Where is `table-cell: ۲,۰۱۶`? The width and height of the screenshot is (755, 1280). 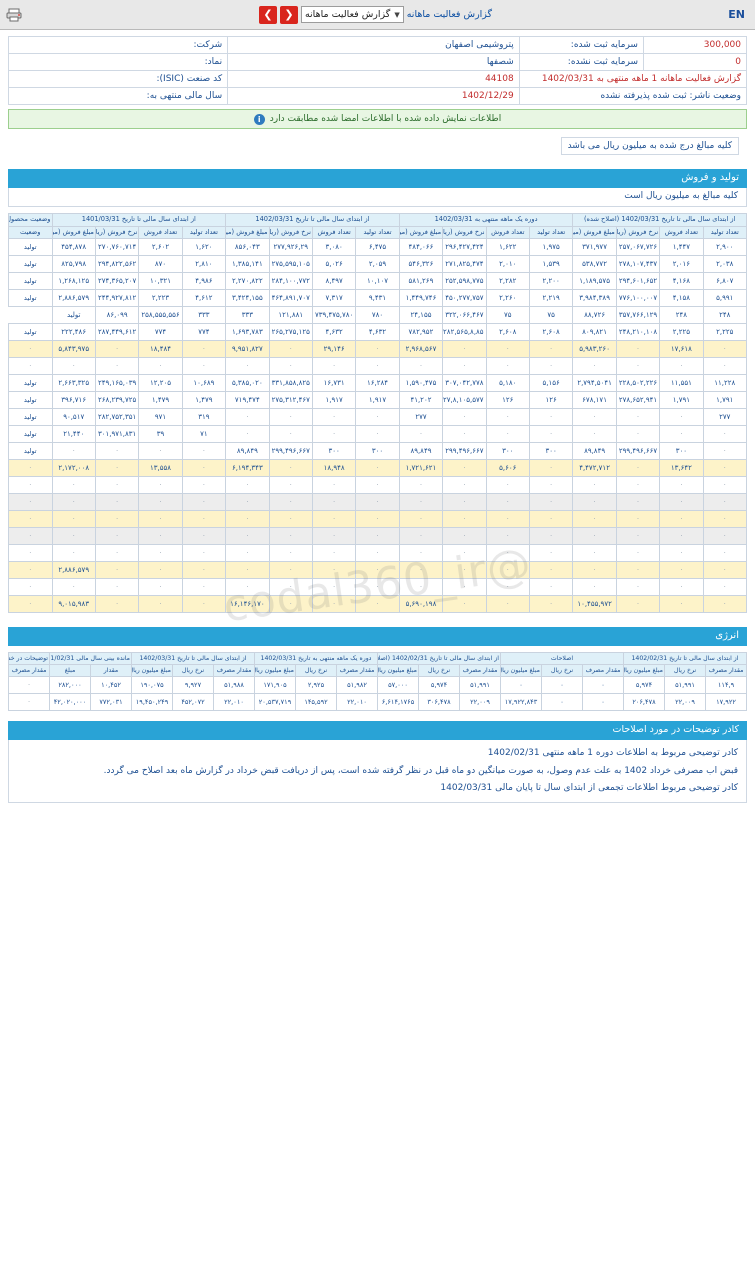
table-cell: ۲,۰۱۶ is located at coordinates (681, 264).